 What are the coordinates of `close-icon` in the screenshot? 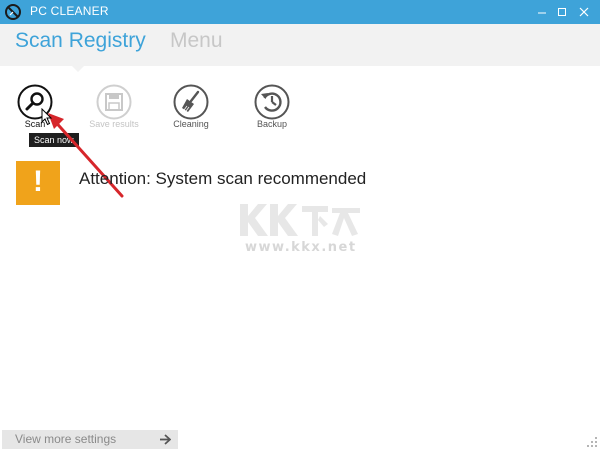 It's located at (584, 12).